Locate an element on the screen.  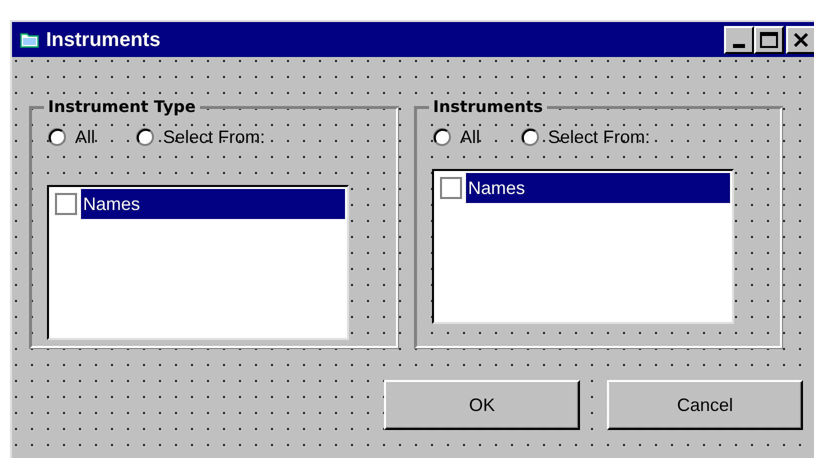
dialog-button: Cancel is located at coordinates (705, 405).